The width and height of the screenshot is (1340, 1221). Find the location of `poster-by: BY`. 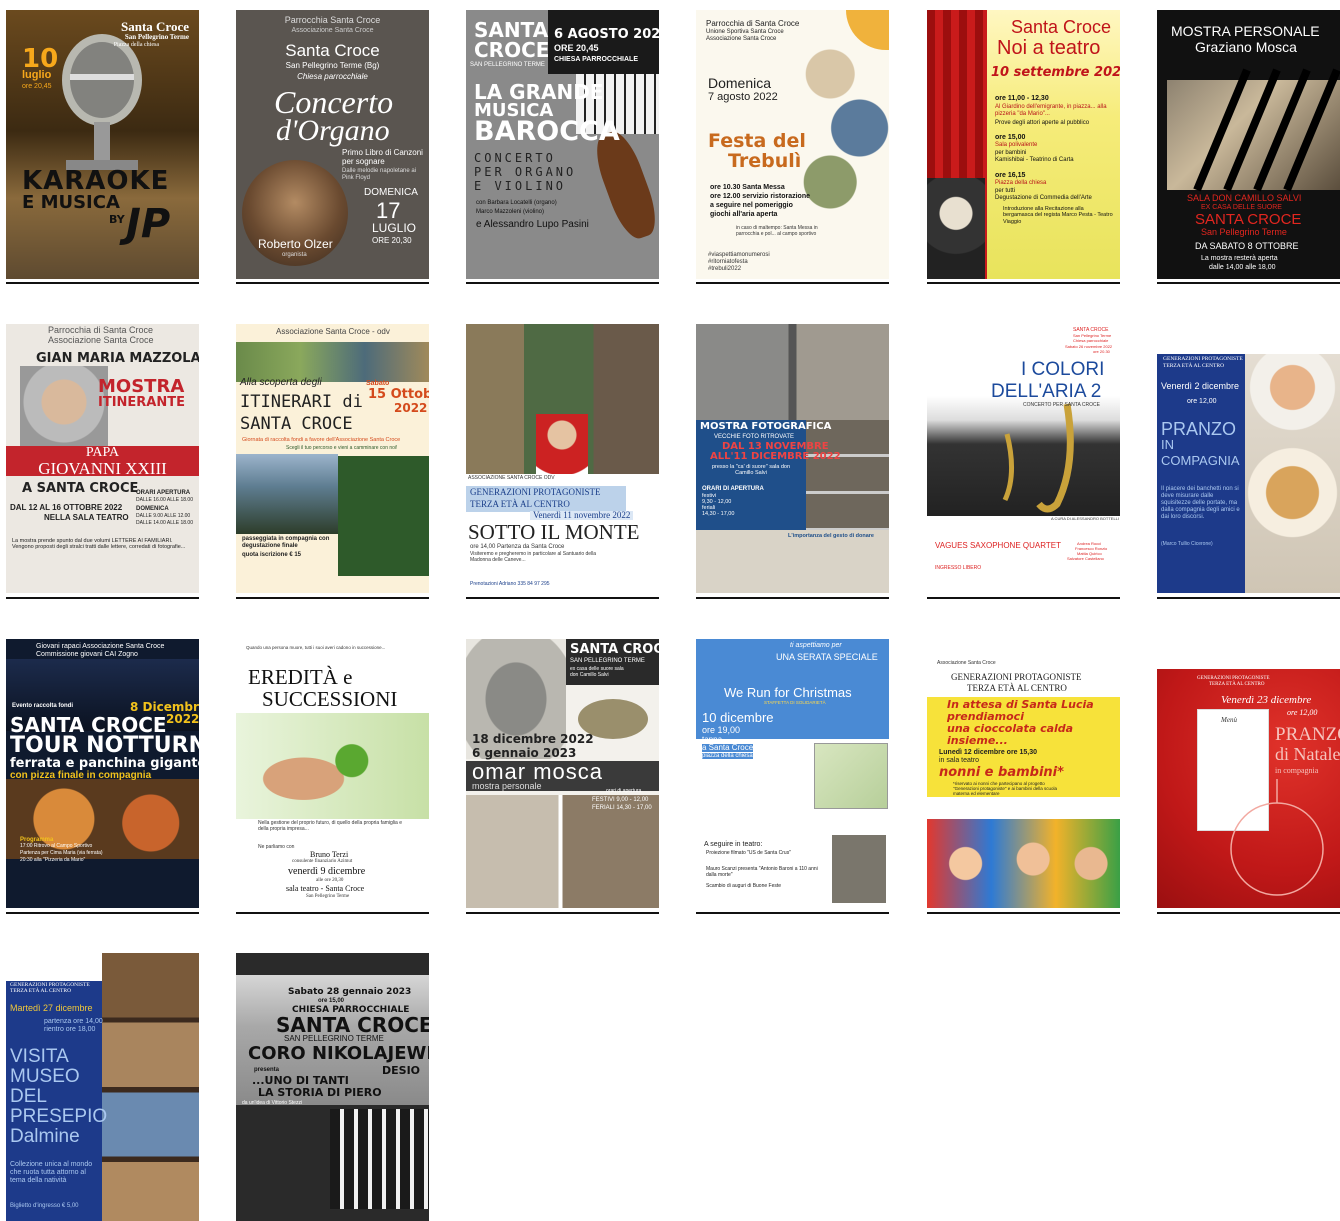

poster-by: BY is located at coordinates (117, 219).